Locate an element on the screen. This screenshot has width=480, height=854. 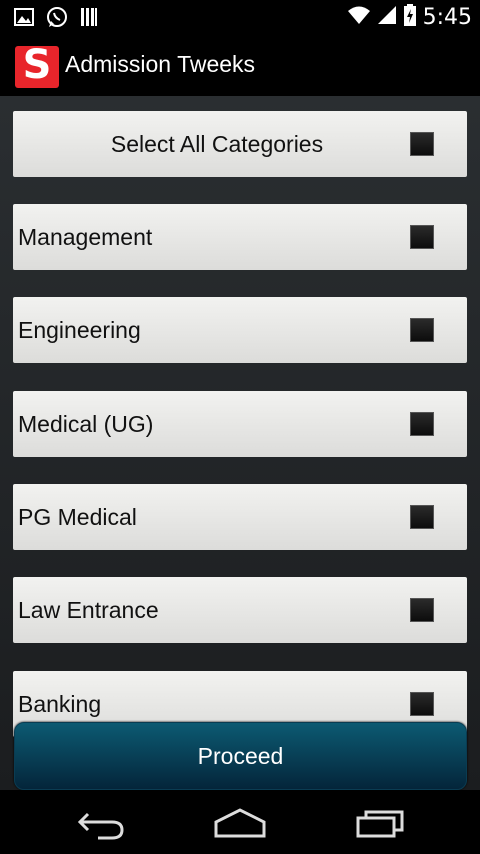
app-logo: S is located at coordinates (37, 65).